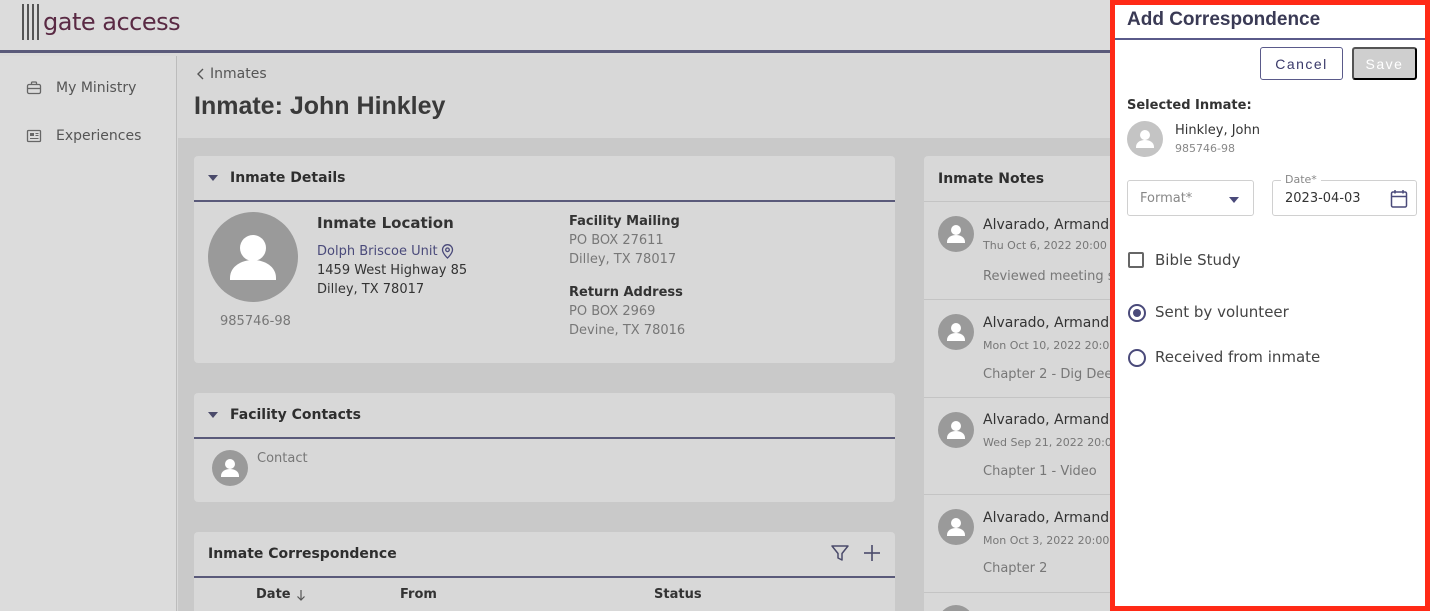 The width and height of the screenshot is (1430, 611). Describe the element at coordinates (288, 178) in the screenshot. I see `section-title: Inmate Details` at that location.